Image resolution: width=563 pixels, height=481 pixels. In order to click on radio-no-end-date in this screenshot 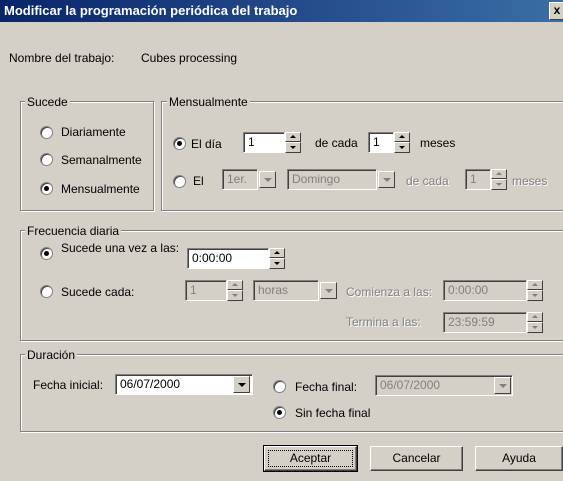, I will do `click(279, 412)`.